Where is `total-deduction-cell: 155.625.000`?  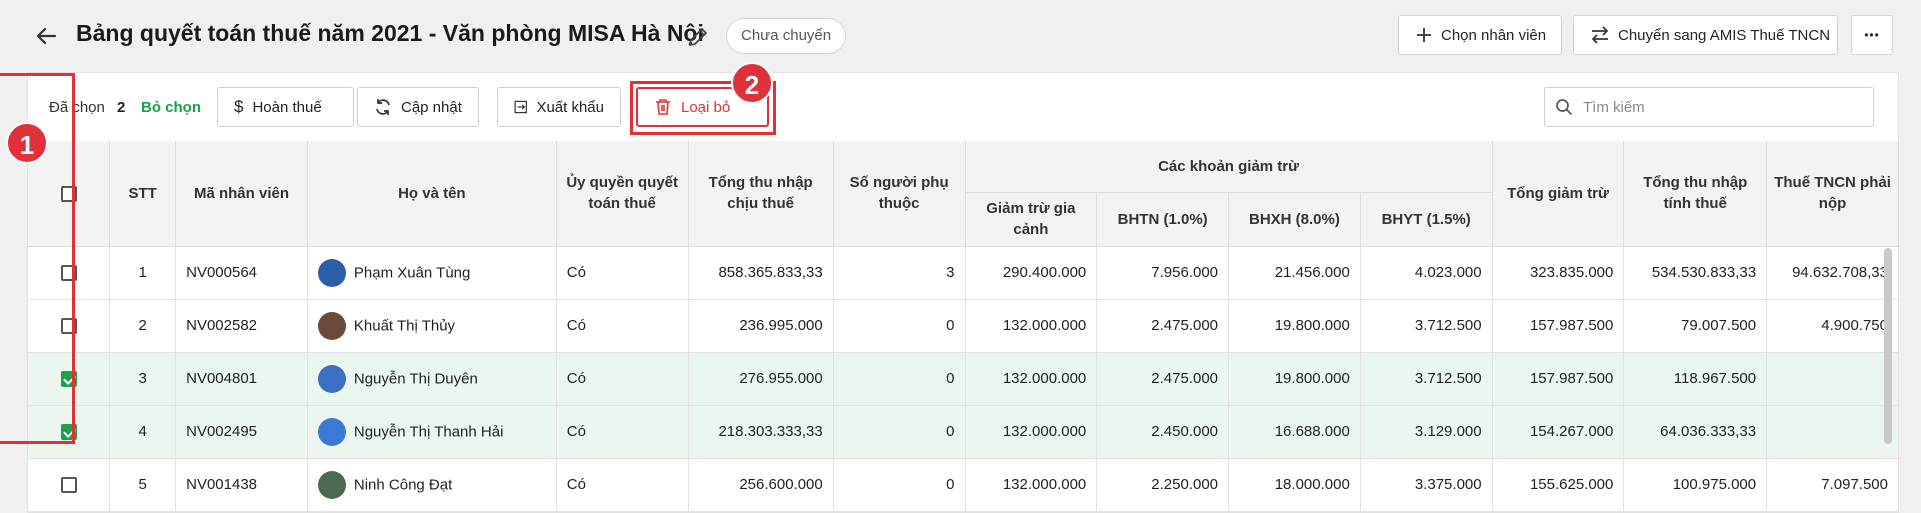
total-deduction-cell: 155.625.000 is located at coordinates (1558, 485).